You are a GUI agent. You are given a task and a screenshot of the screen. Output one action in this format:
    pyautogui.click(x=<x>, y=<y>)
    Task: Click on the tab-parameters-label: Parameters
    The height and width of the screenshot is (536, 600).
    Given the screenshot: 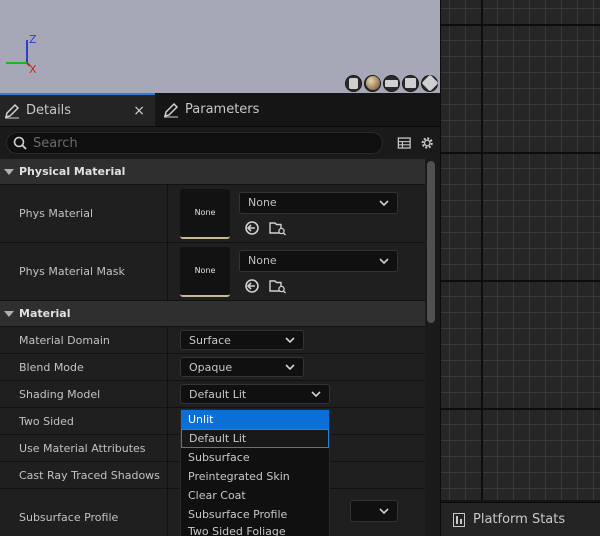 What is the action you would take?
    pyautogui.click(x=222, y=109)
    